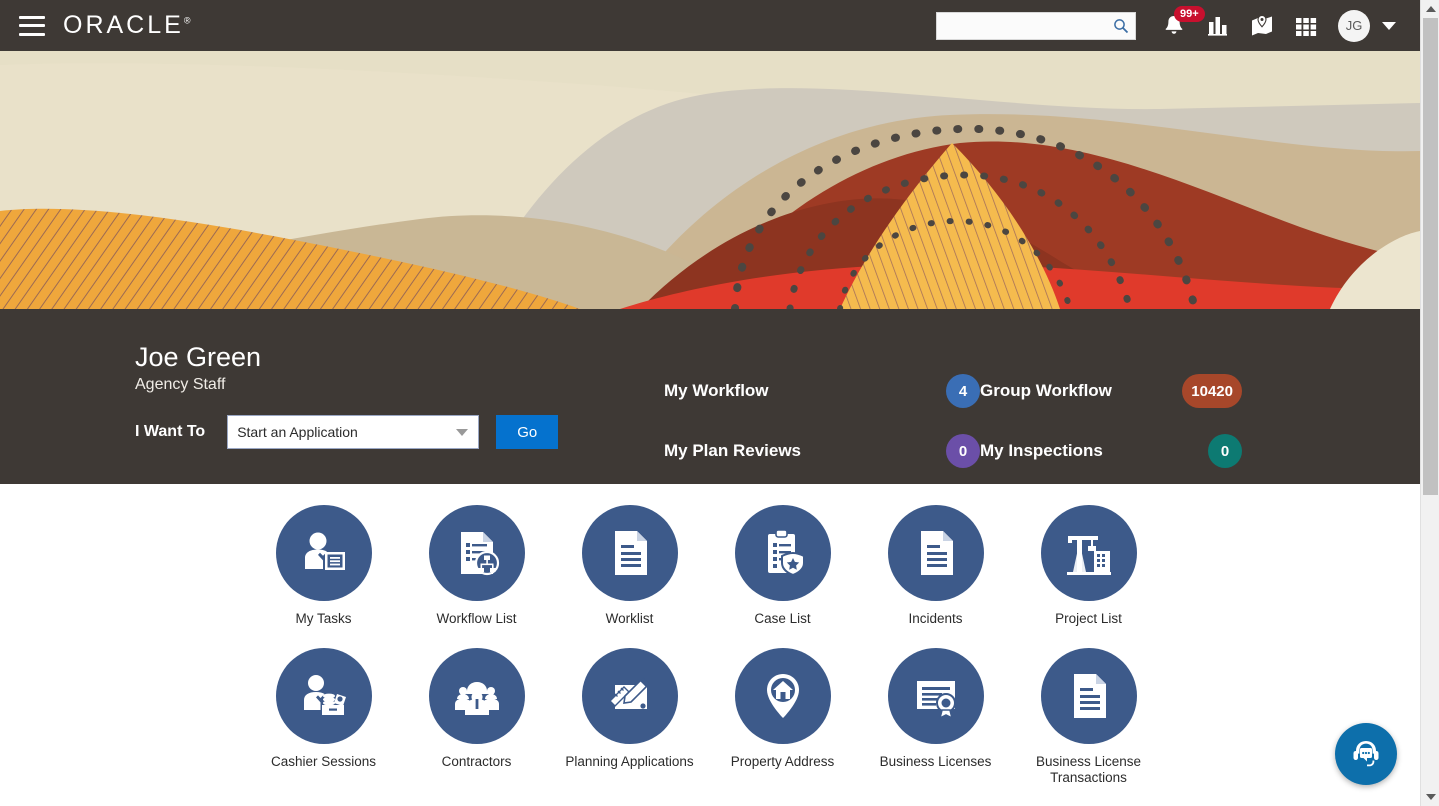 The height and width of the screenshot is (806, 1439). Describe the element at coordinates (1088, 555) in the screenshot. I see `crane-buildings-icon` at that location.